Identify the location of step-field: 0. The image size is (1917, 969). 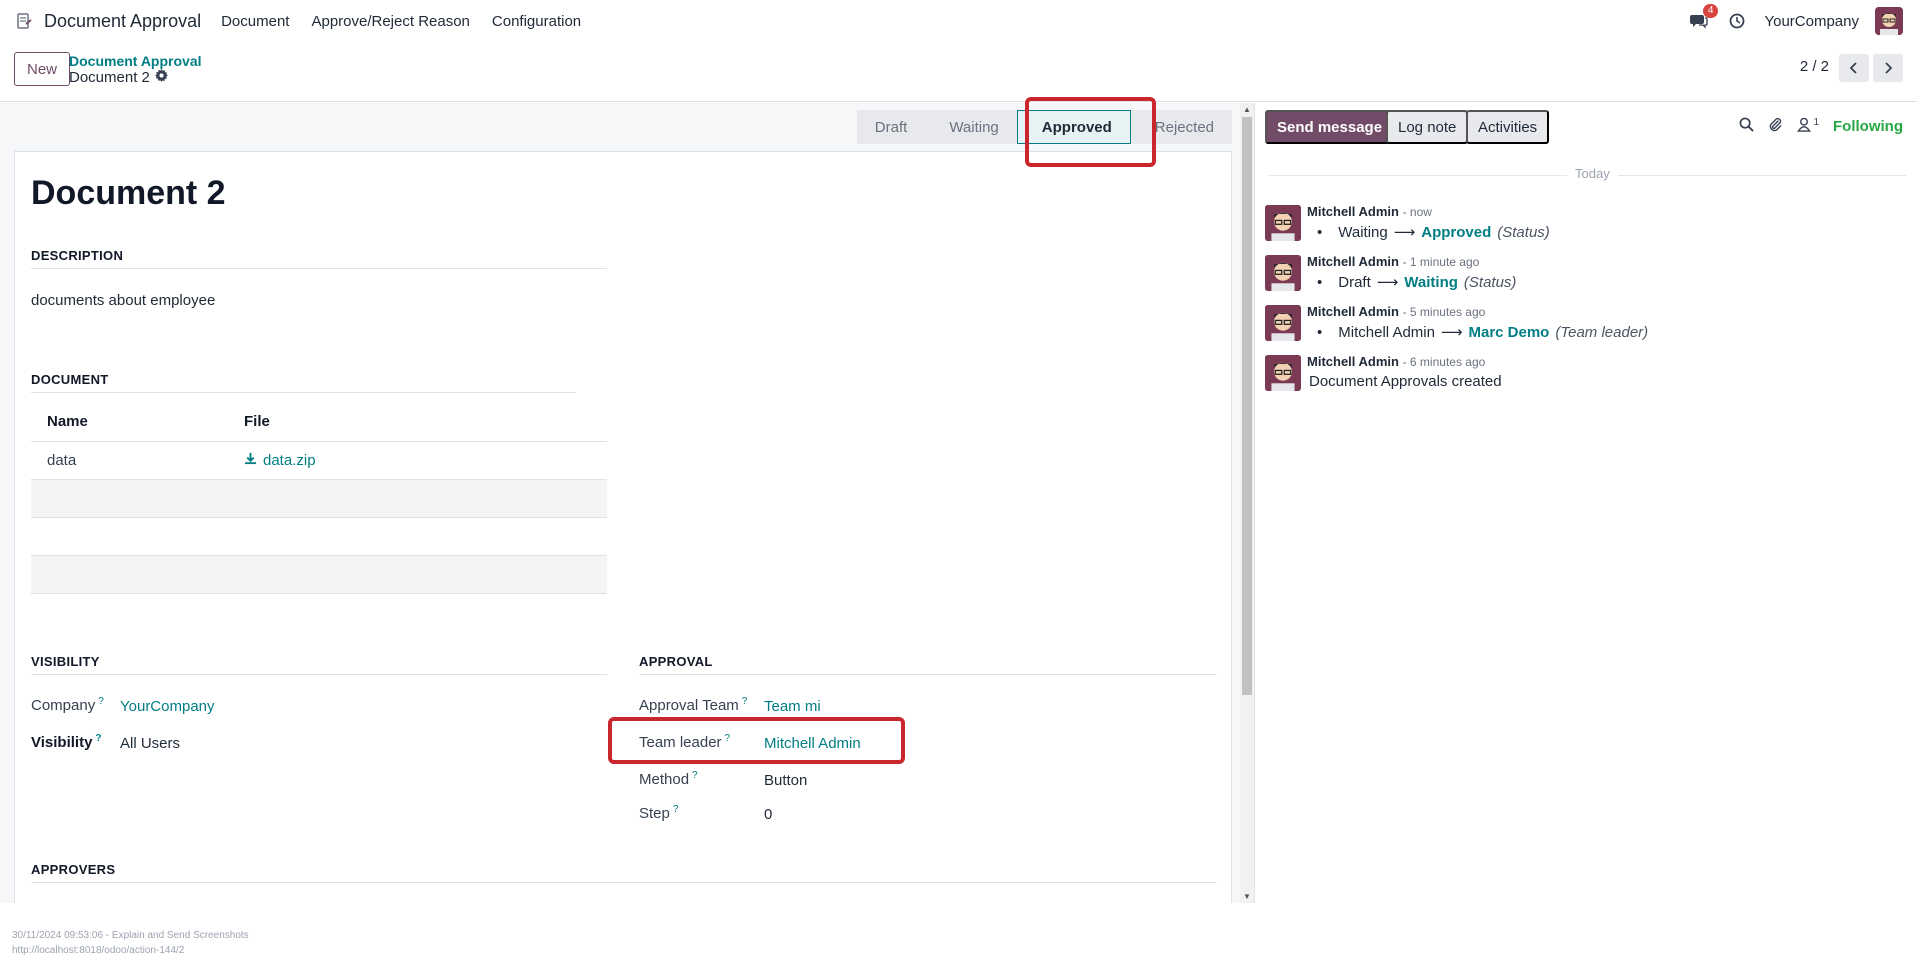
(768, 814).